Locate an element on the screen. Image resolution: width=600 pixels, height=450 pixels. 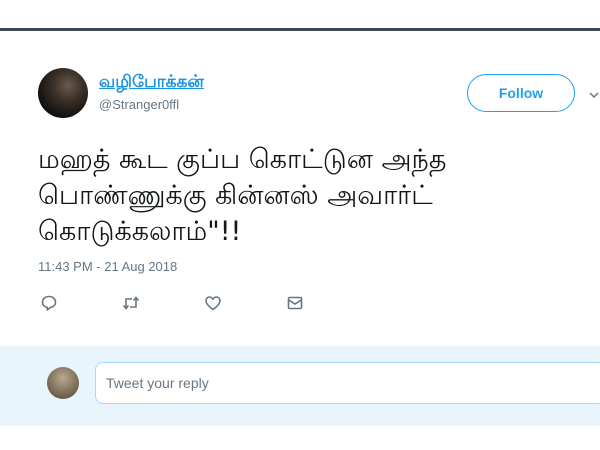
author-display-name: வழிபோக்கன் is located at coordinates (151, 83).